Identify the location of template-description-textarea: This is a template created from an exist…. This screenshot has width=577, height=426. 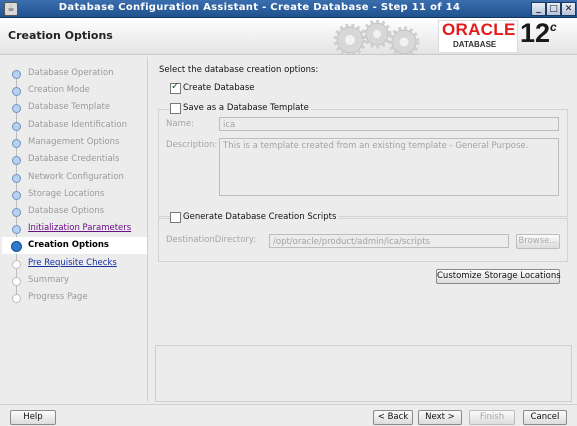
(389, 167).